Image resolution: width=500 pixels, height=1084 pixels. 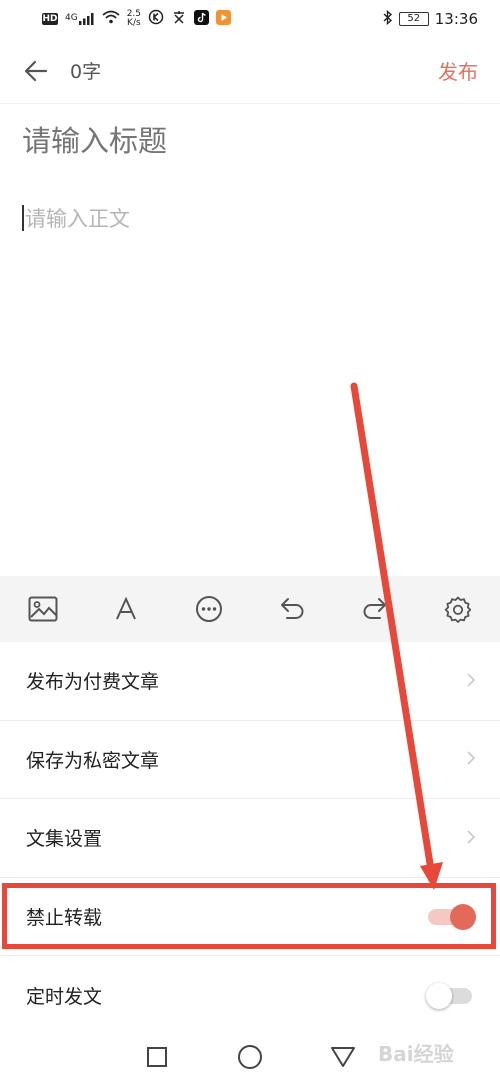 What do you see at coordinates (250, 71) in the screenshot?
I see `editor-header: 0字 发布` at bounding box center [250, 71].